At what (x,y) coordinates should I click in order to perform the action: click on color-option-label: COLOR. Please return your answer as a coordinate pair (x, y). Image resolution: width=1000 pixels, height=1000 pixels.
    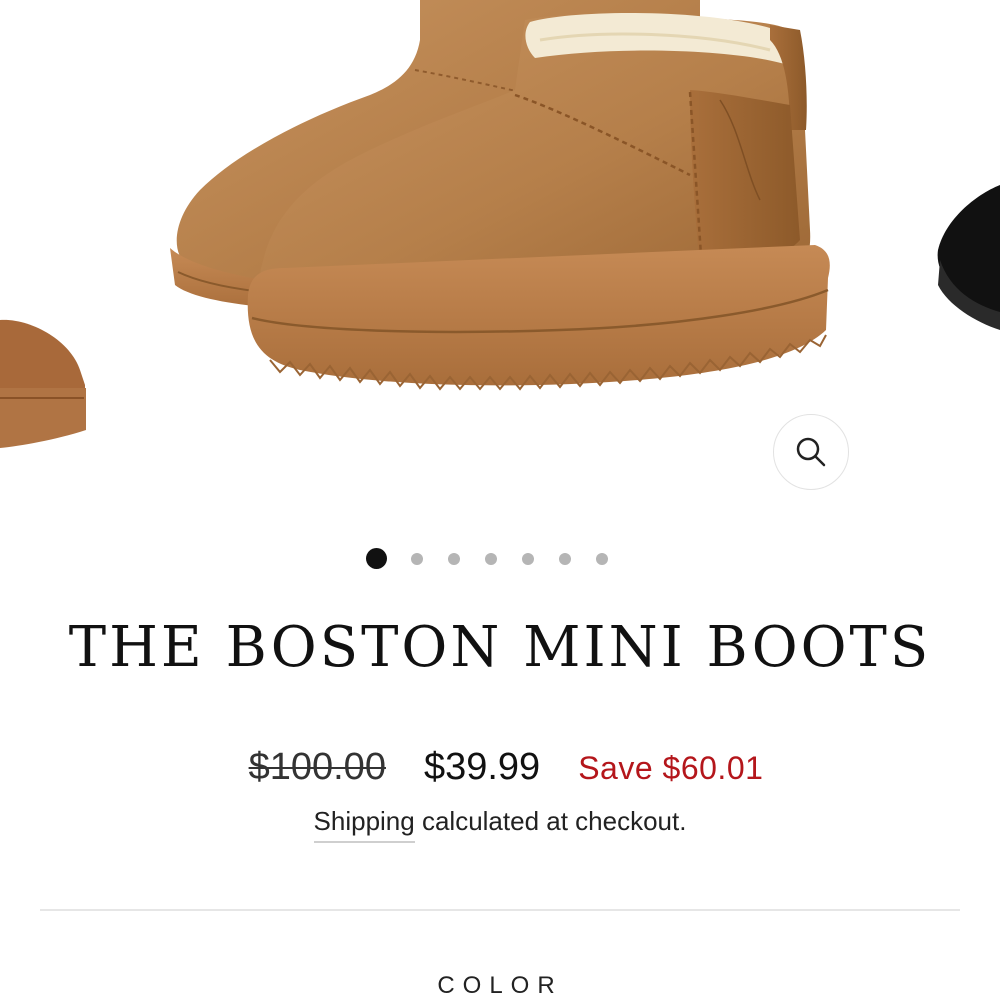
    Looking at the image, I should click on (500, 985).